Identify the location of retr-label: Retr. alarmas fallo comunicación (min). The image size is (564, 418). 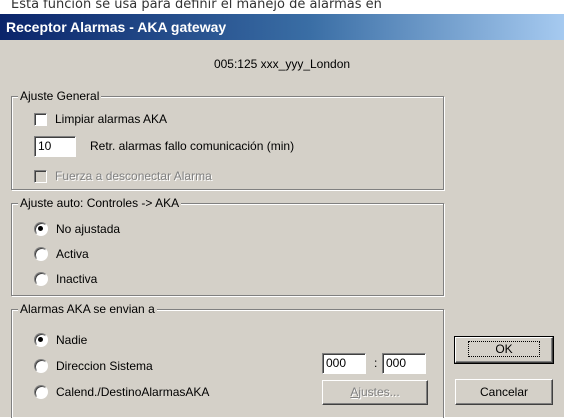
(192, 146).